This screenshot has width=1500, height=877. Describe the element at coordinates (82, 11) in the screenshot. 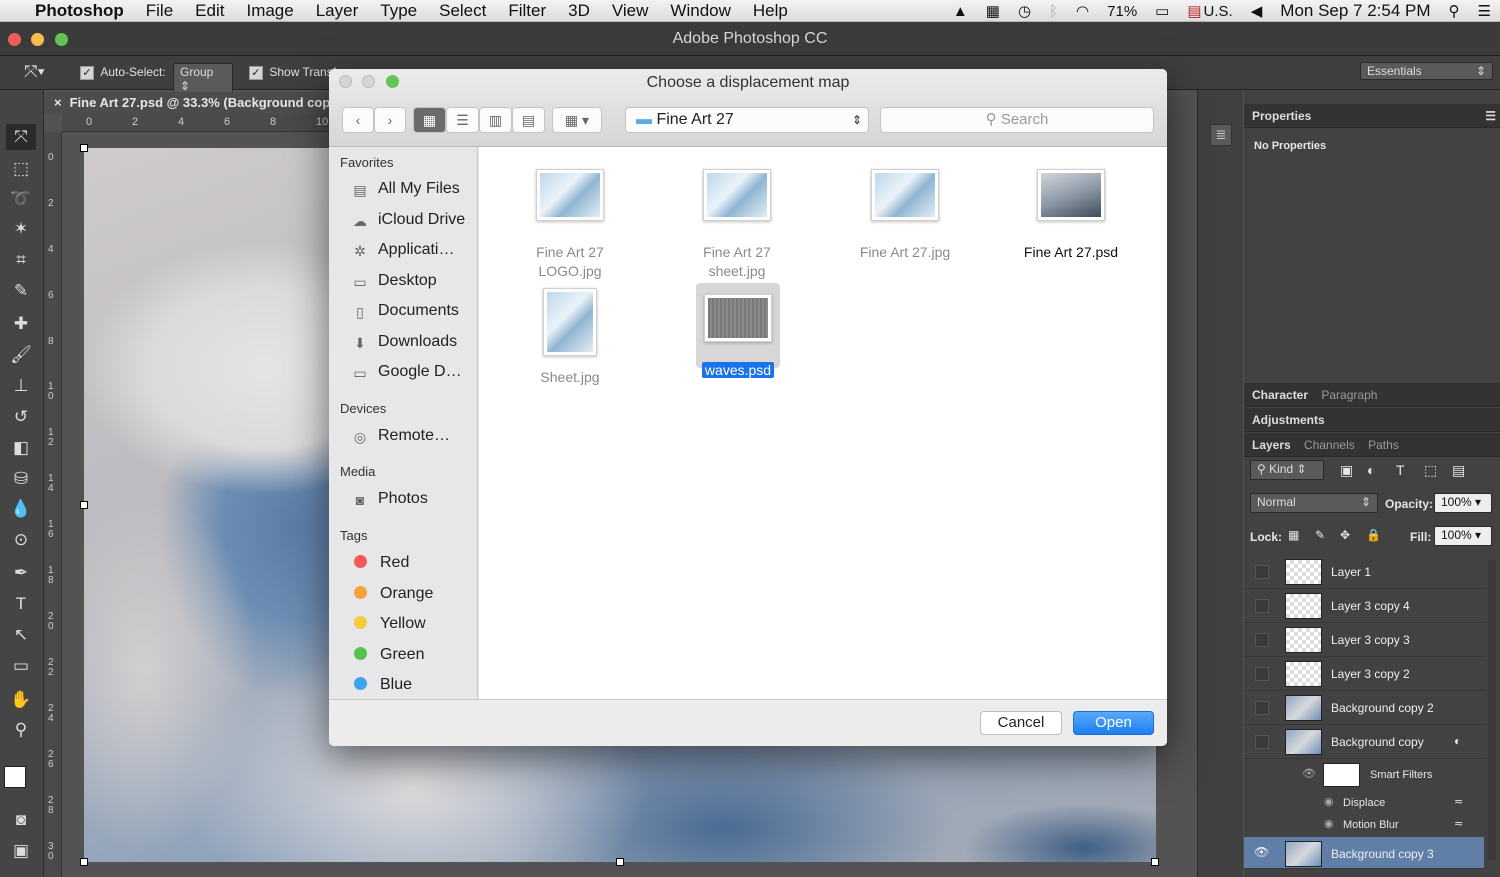

I see `menu-app-name: Photoshop` at that location.